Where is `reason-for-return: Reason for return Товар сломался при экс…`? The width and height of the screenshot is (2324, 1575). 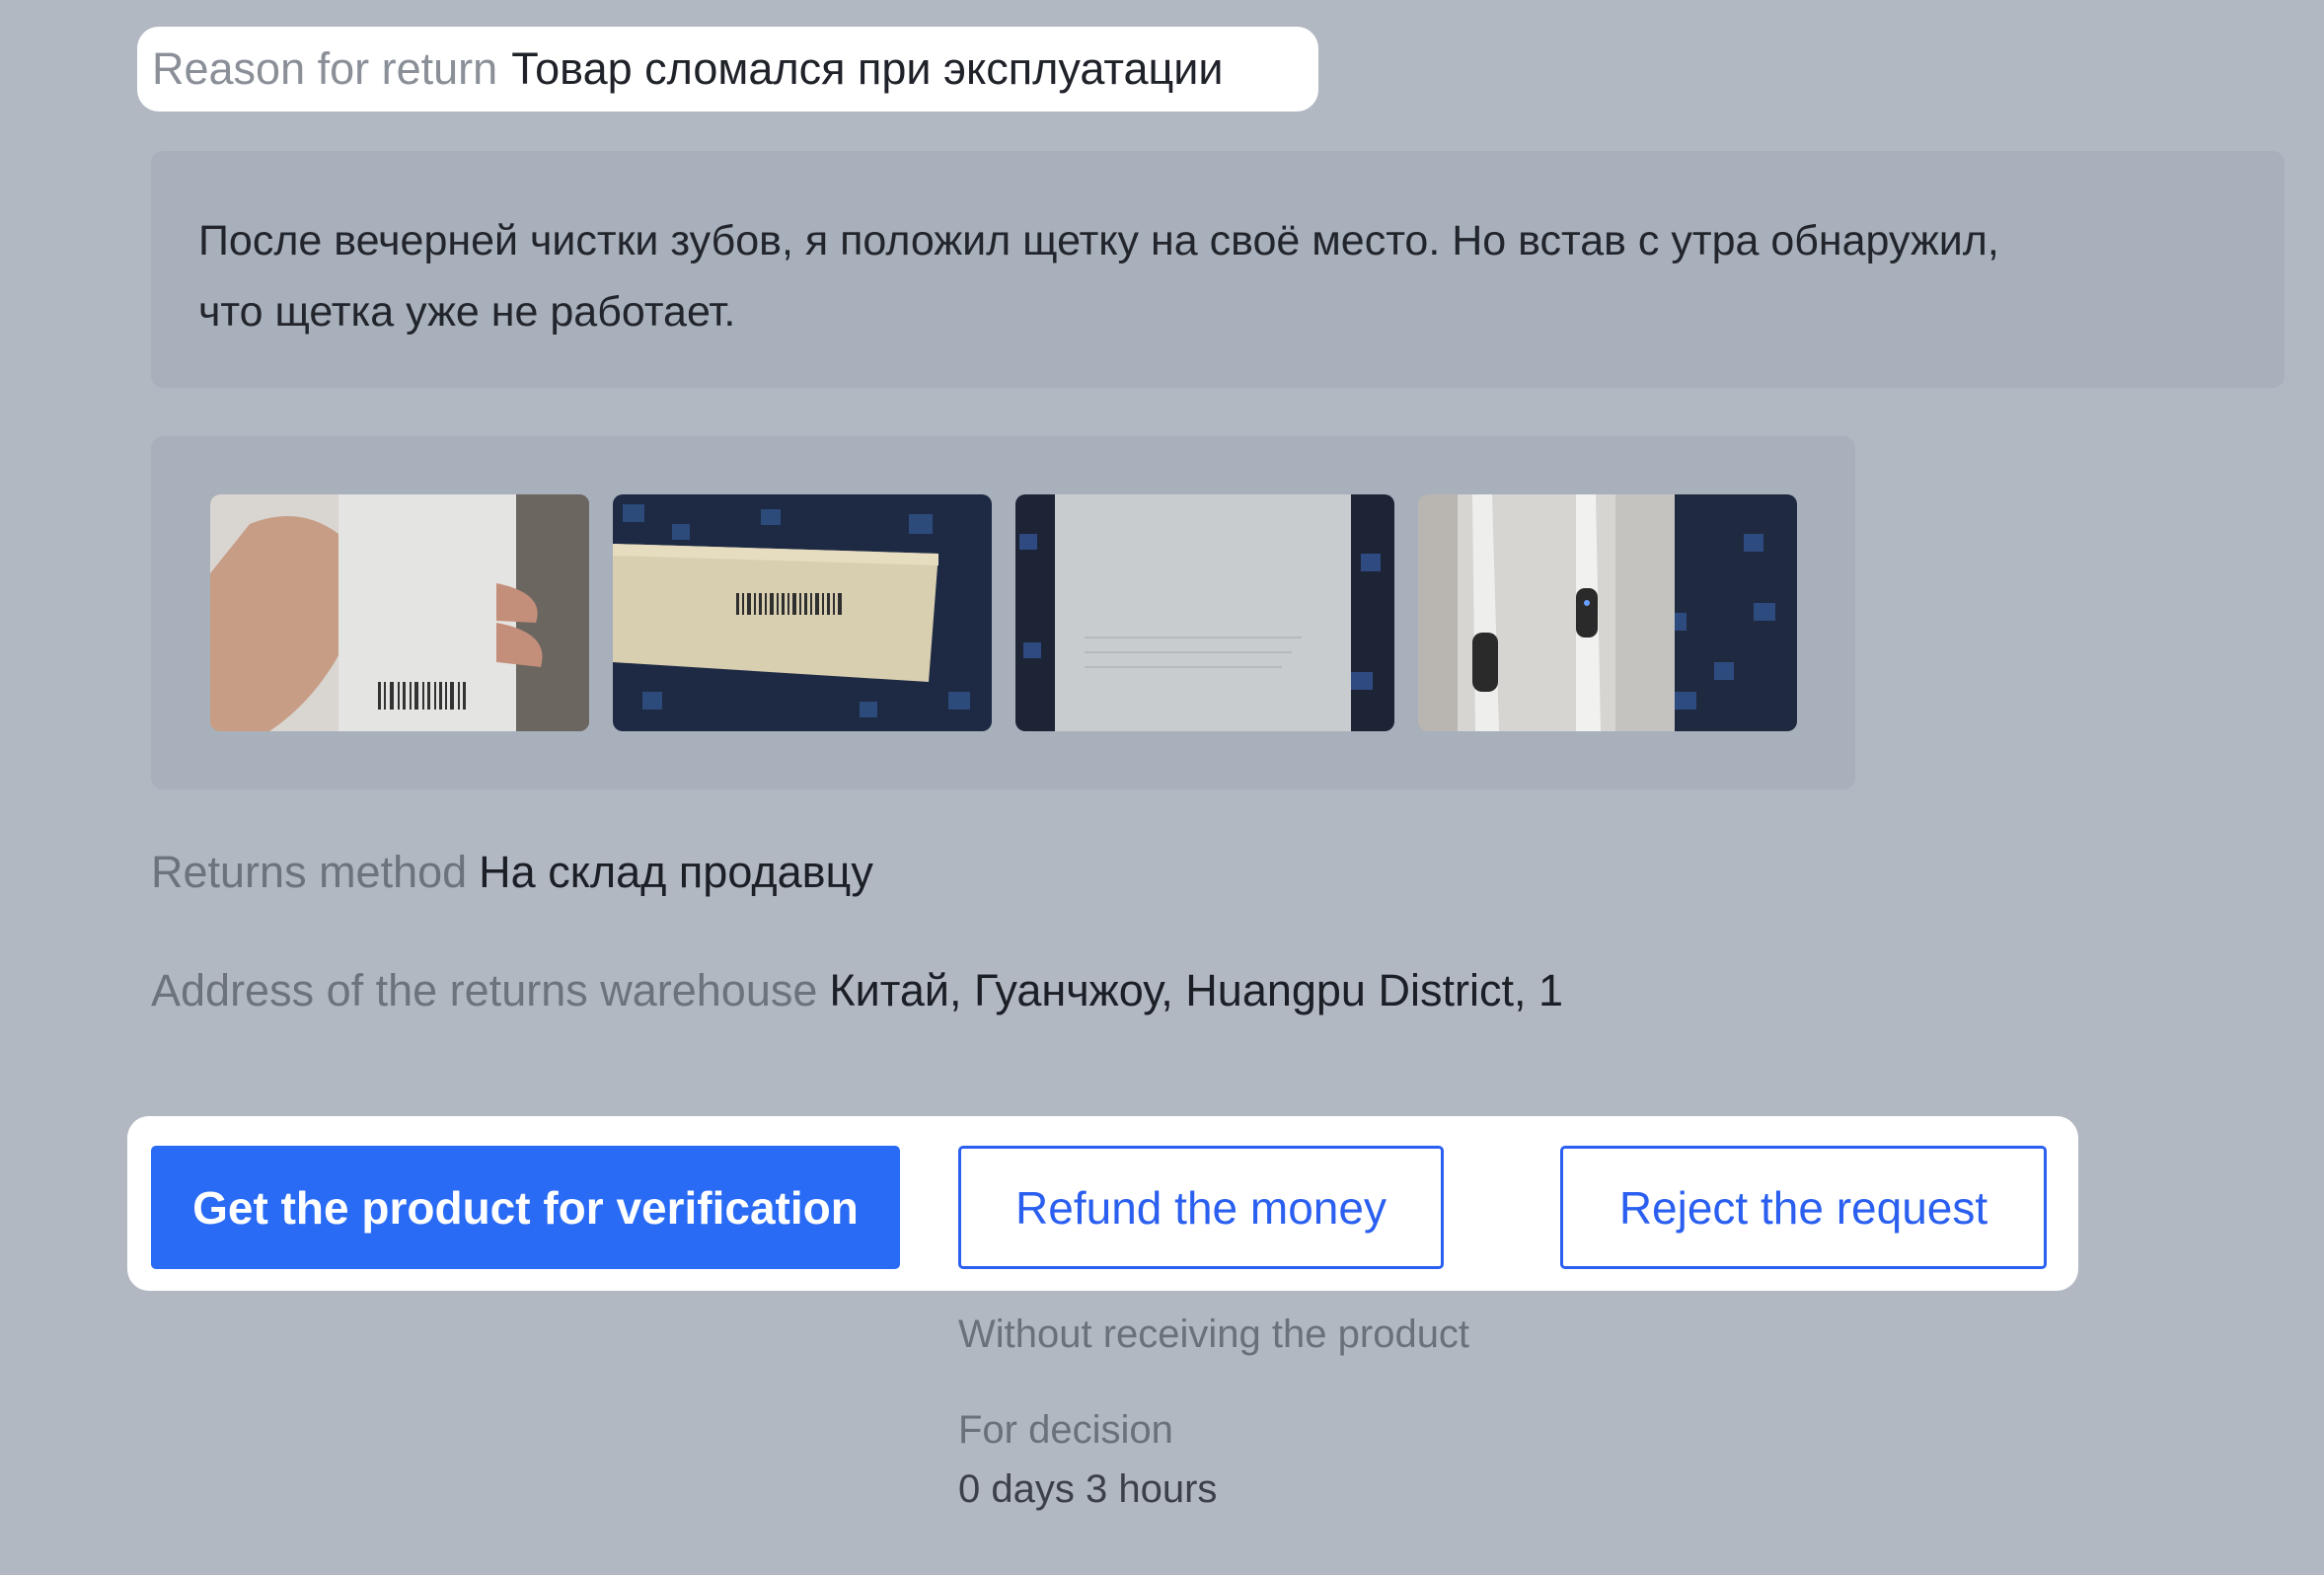 reason-for-return: Reason for return Товар сломался при экс… is located at coordinates (728, 69).